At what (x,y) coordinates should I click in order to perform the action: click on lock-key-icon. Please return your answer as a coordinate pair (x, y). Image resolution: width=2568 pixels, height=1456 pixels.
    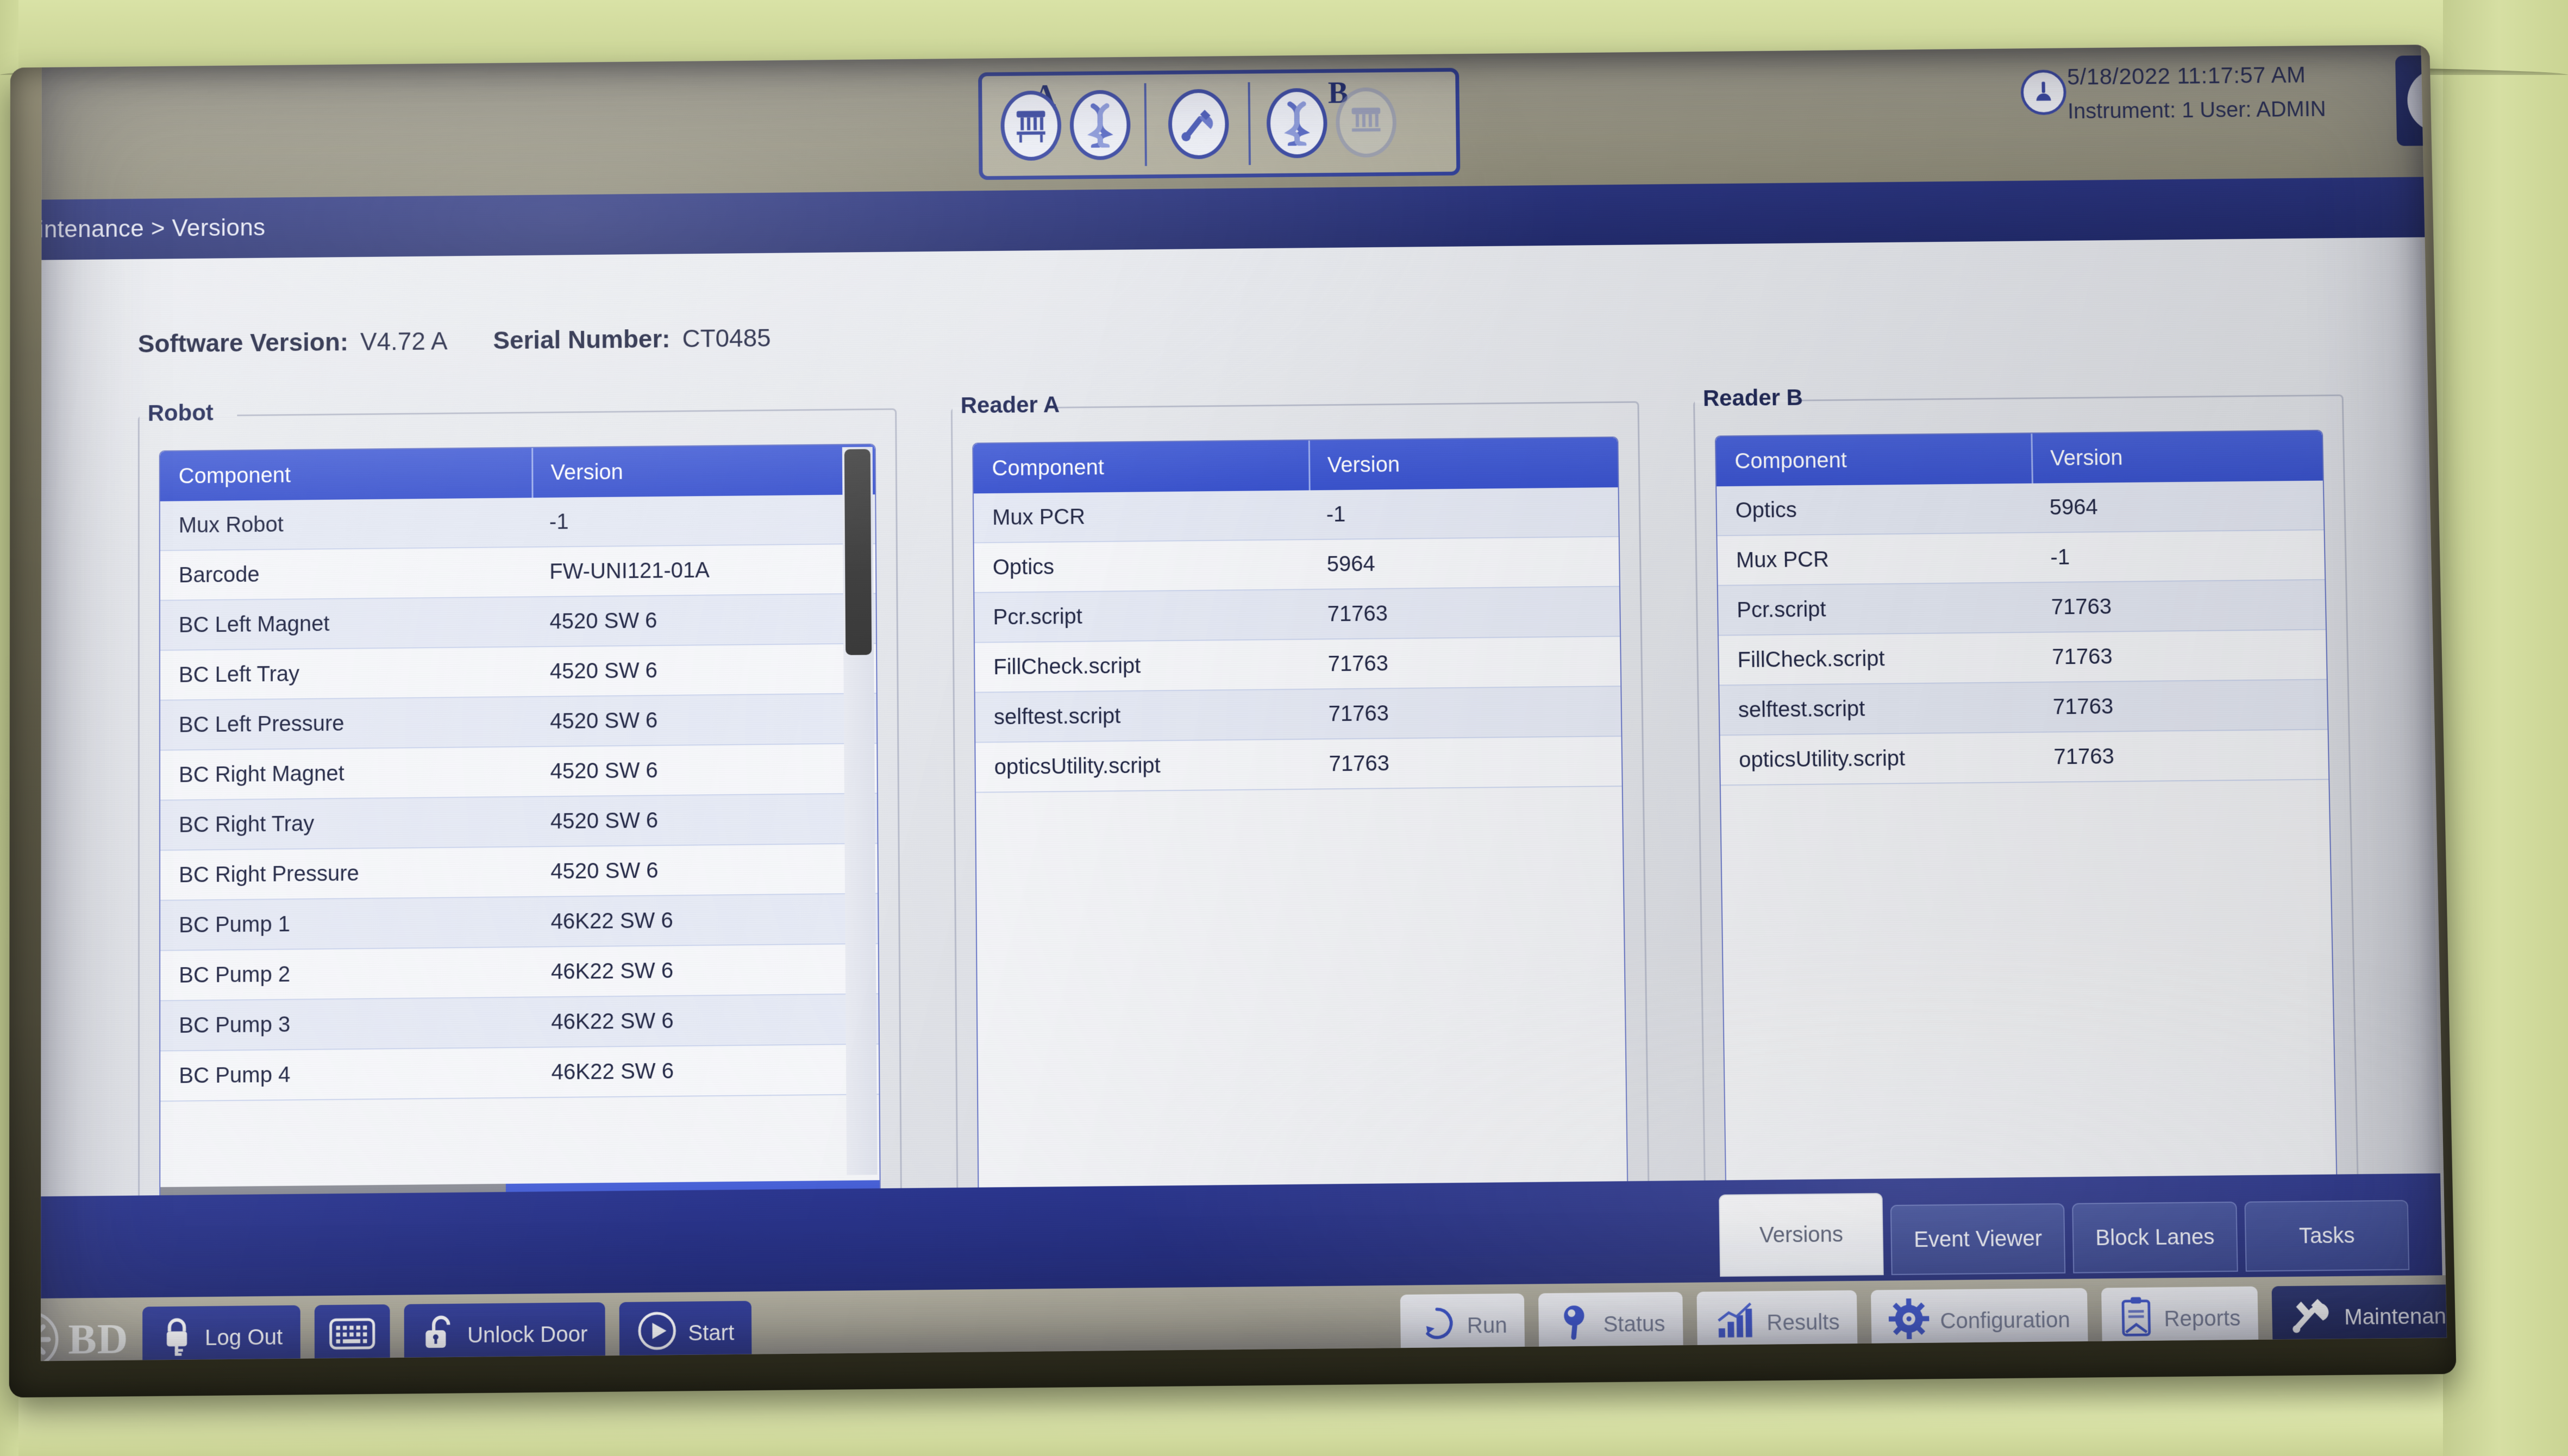
    Looking at the image, I should click on (177, 1338).